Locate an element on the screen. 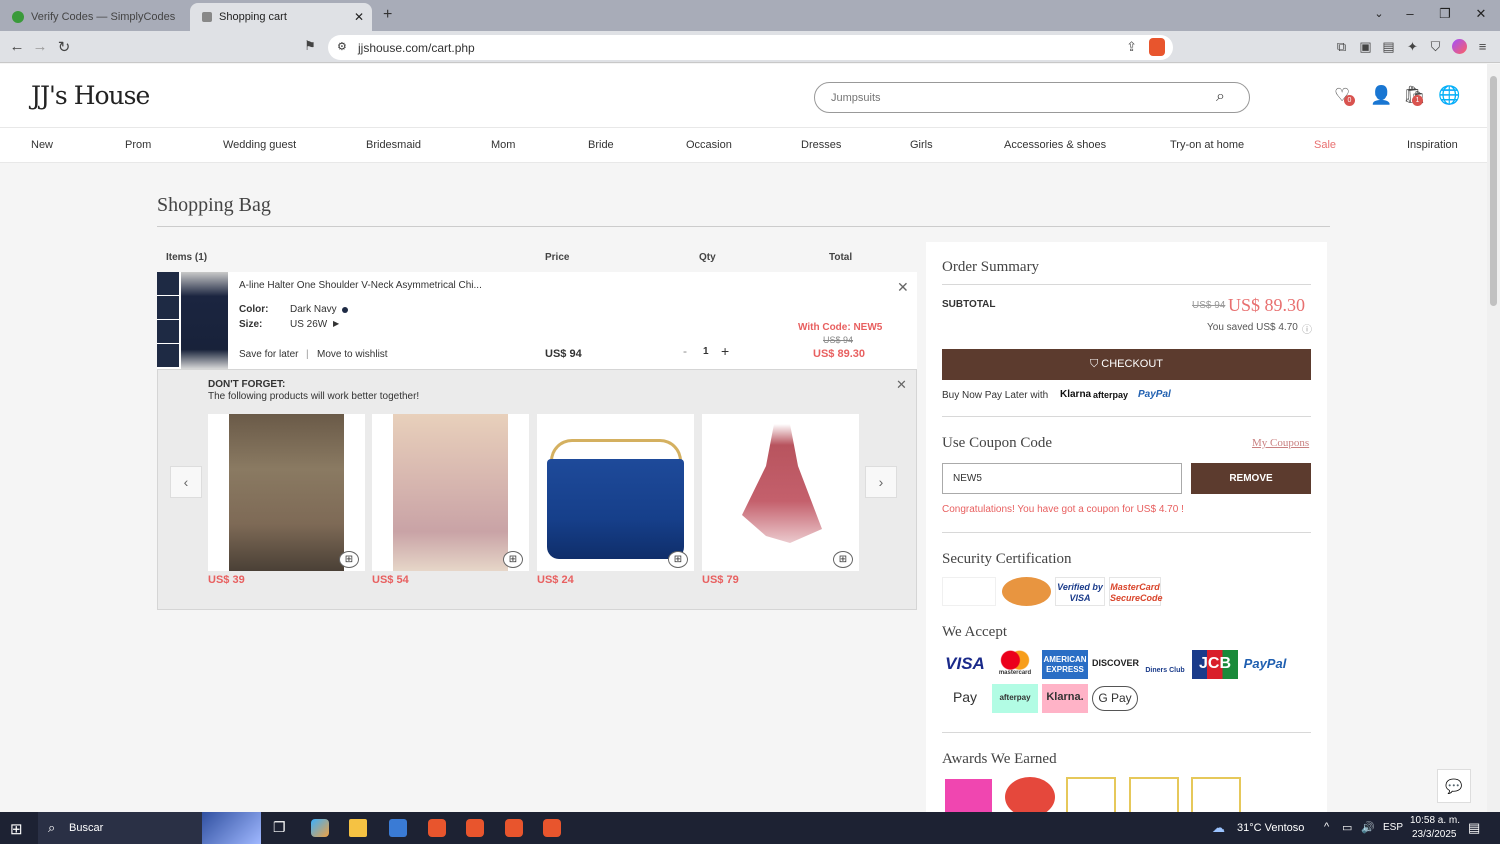  minimize-icon: – is located at coordinates (1410, 13).